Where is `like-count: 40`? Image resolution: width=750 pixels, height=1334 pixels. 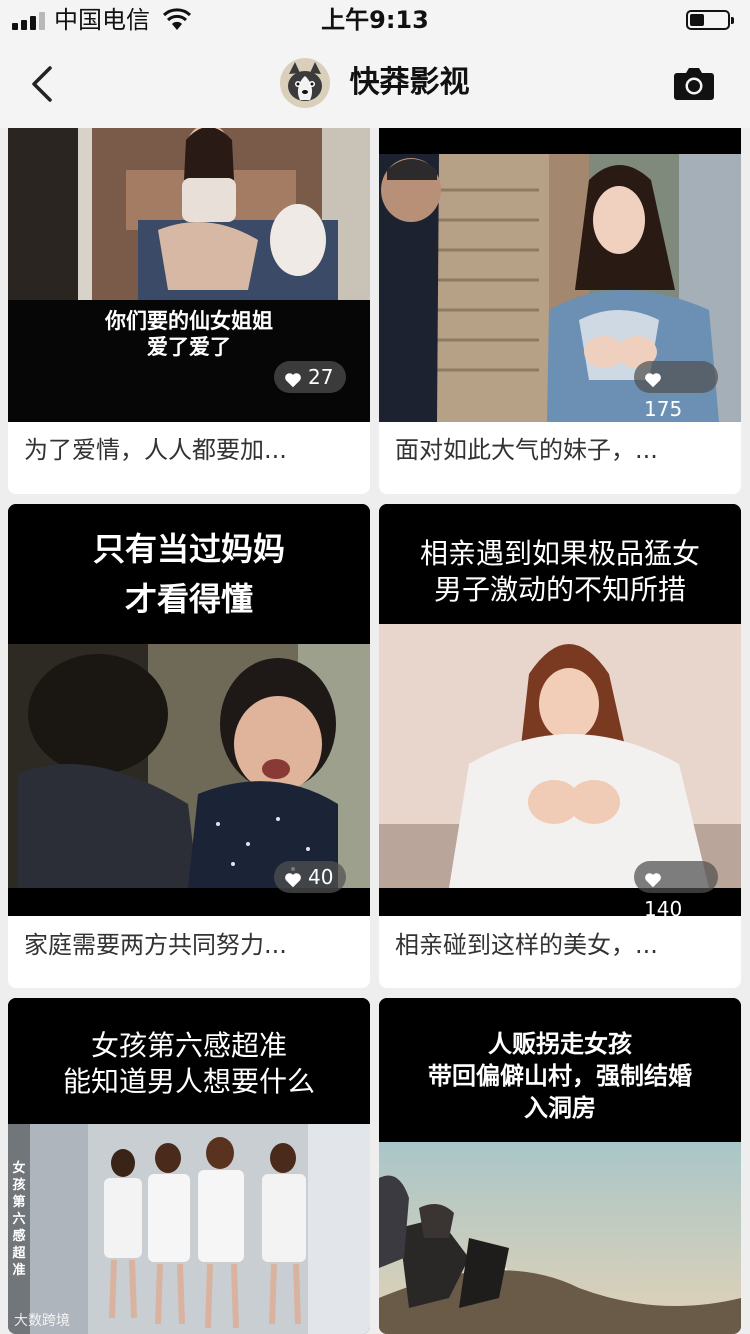
like-count: 40 is located at coordinates (321, 877).